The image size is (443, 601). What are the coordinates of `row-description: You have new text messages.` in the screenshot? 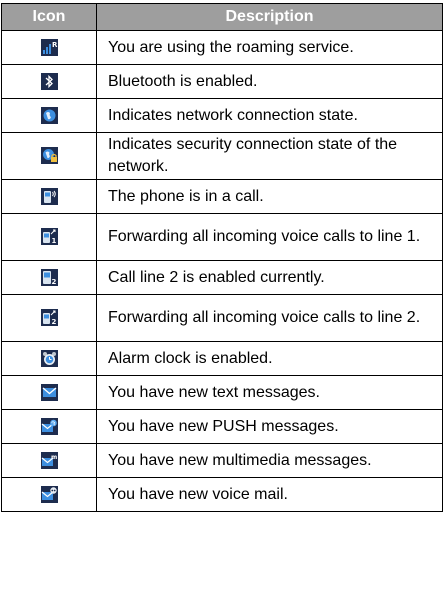 It's located at (269, 392).